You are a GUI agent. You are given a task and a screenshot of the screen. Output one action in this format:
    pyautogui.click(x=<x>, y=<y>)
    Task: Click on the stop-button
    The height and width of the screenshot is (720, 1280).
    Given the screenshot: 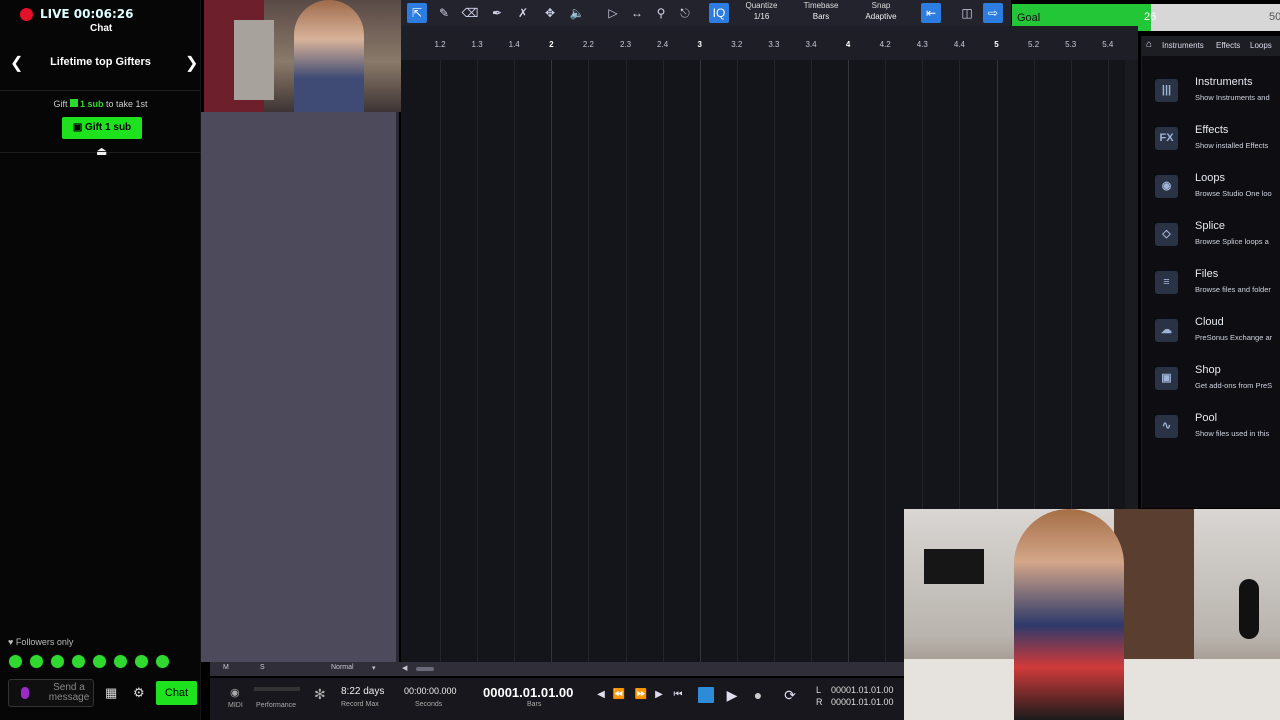 What is the action you would take?
    pyautogui.click(x=706, y=695)
    